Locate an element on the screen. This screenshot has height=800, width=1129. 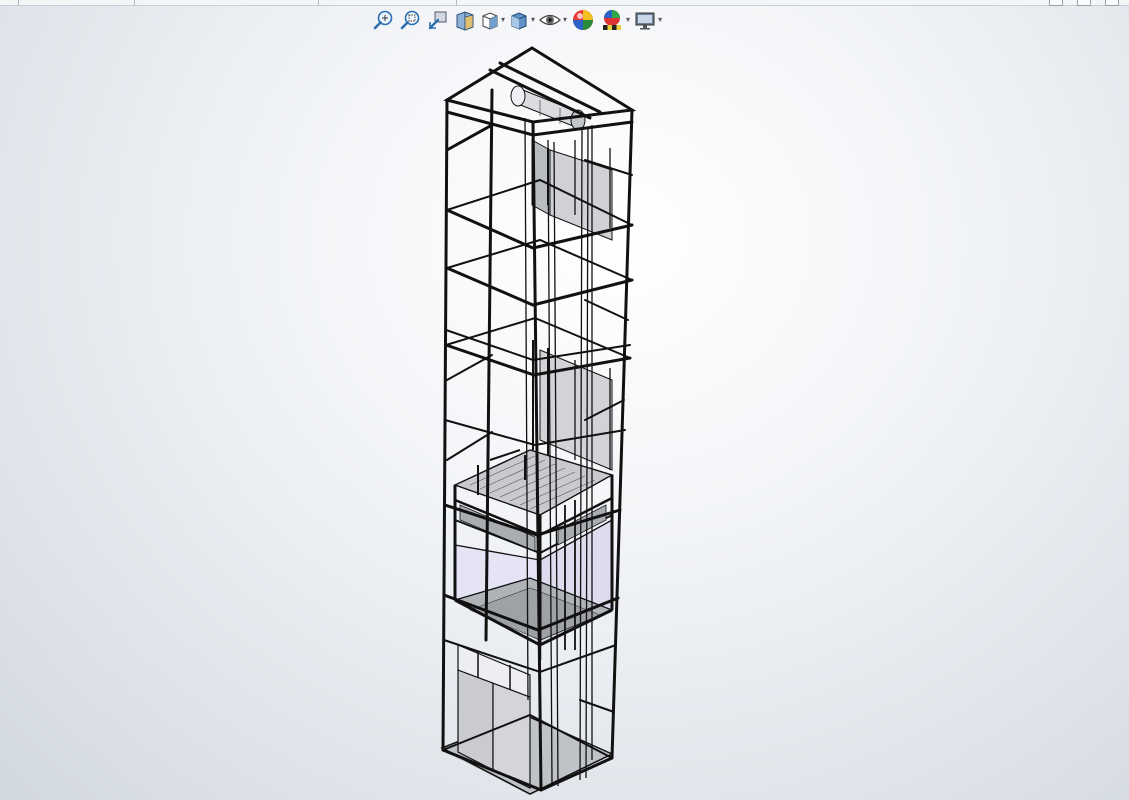
landing-door is located at coordinates (494, 716).